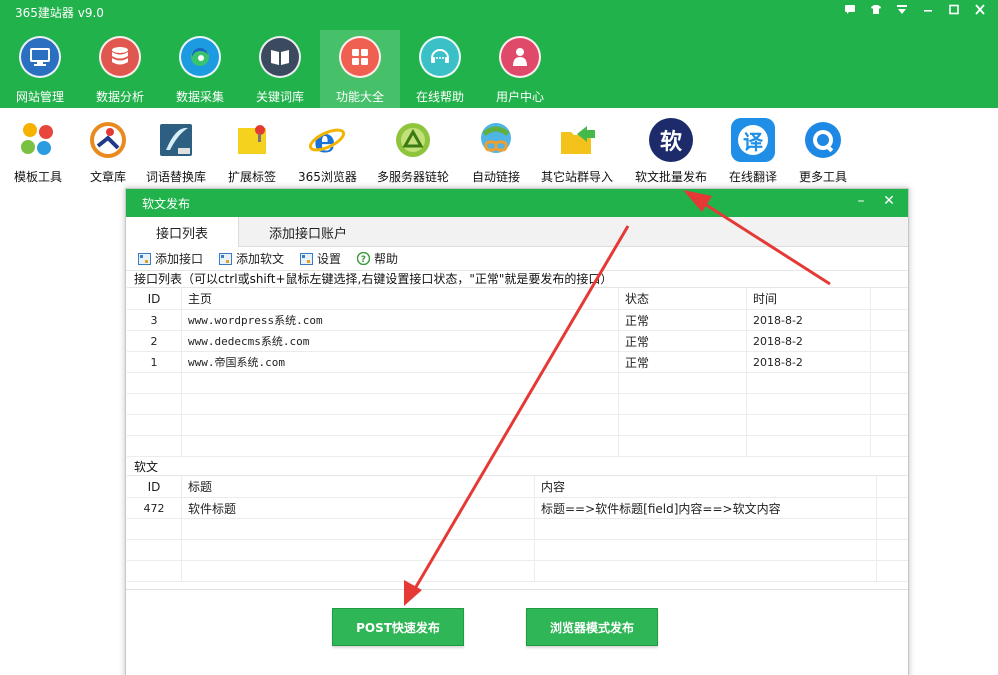  What do you see at coordinates (40, 57) in the screenshot?
I see `monitor-icon` at bounding box center [40, 57].